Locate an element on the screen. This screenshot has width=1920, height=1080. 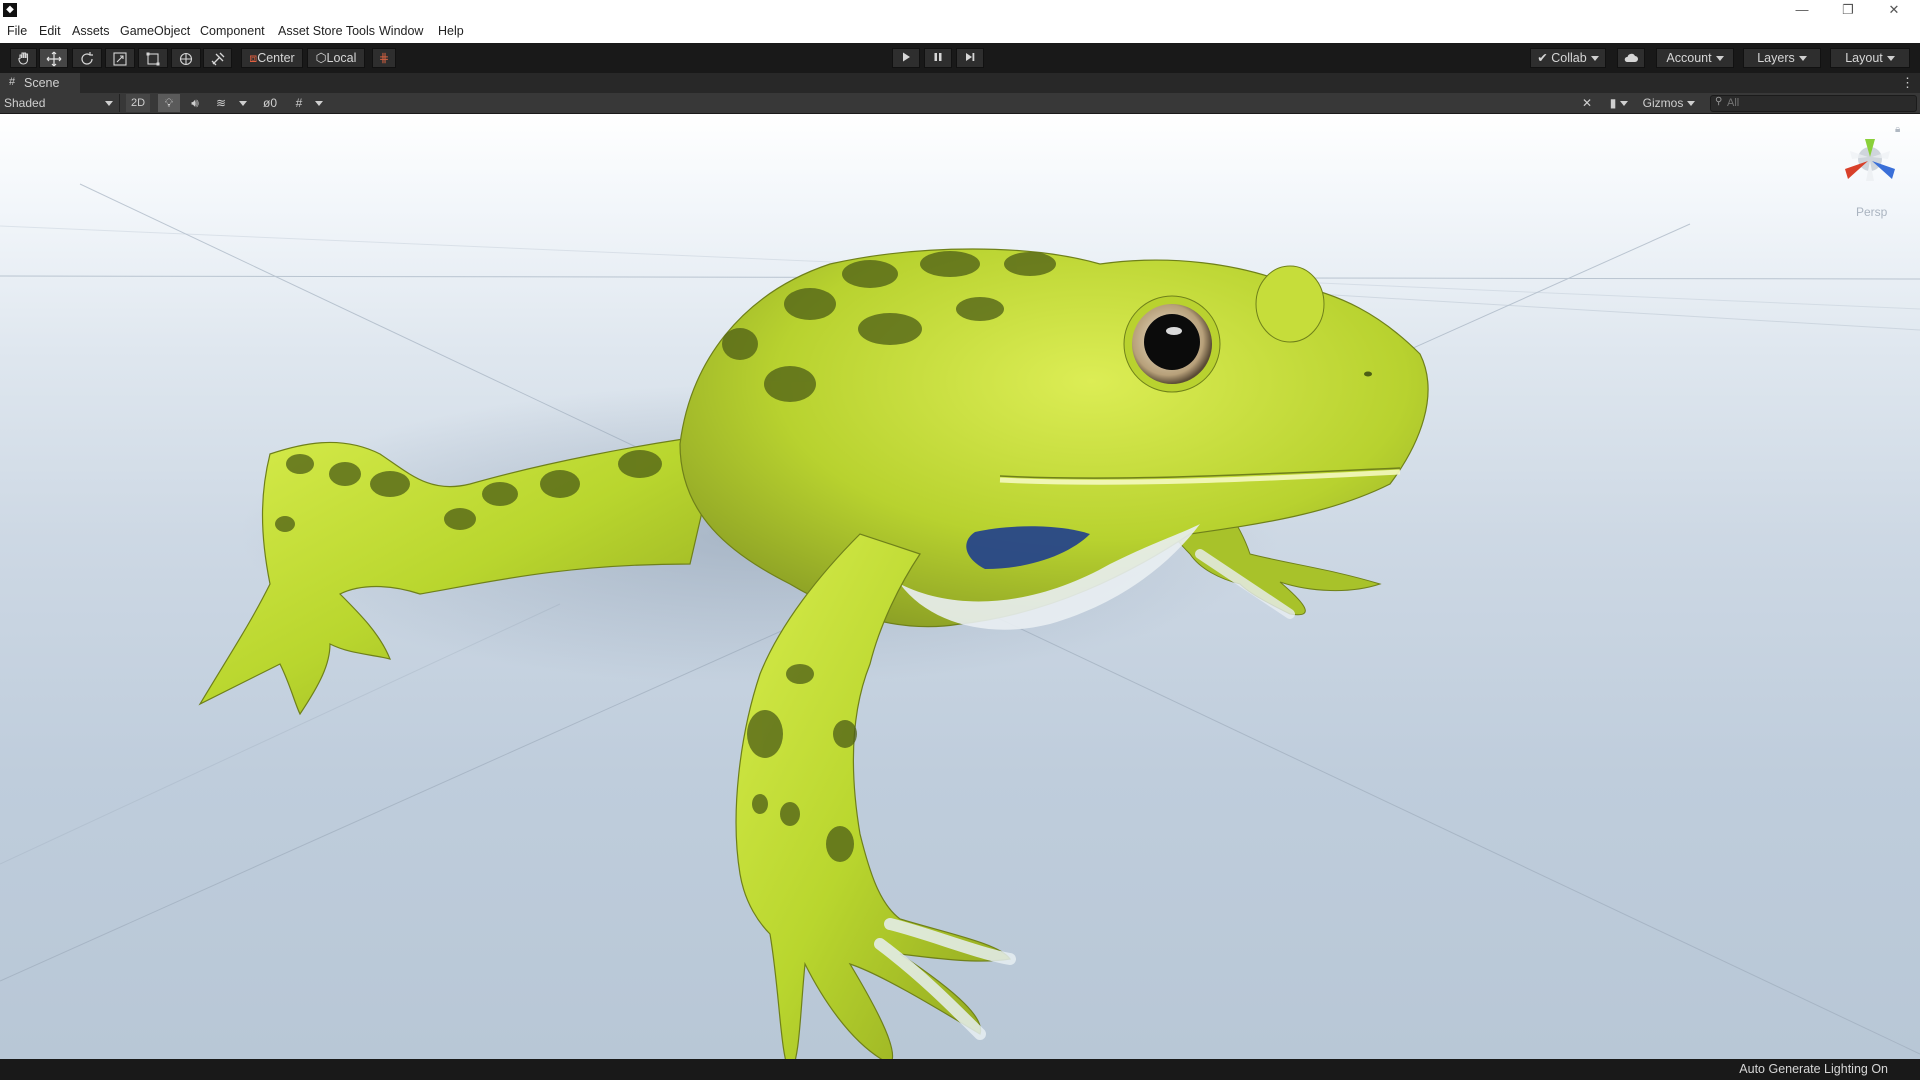
account-label: Account is located at coordinates (1689, 58).